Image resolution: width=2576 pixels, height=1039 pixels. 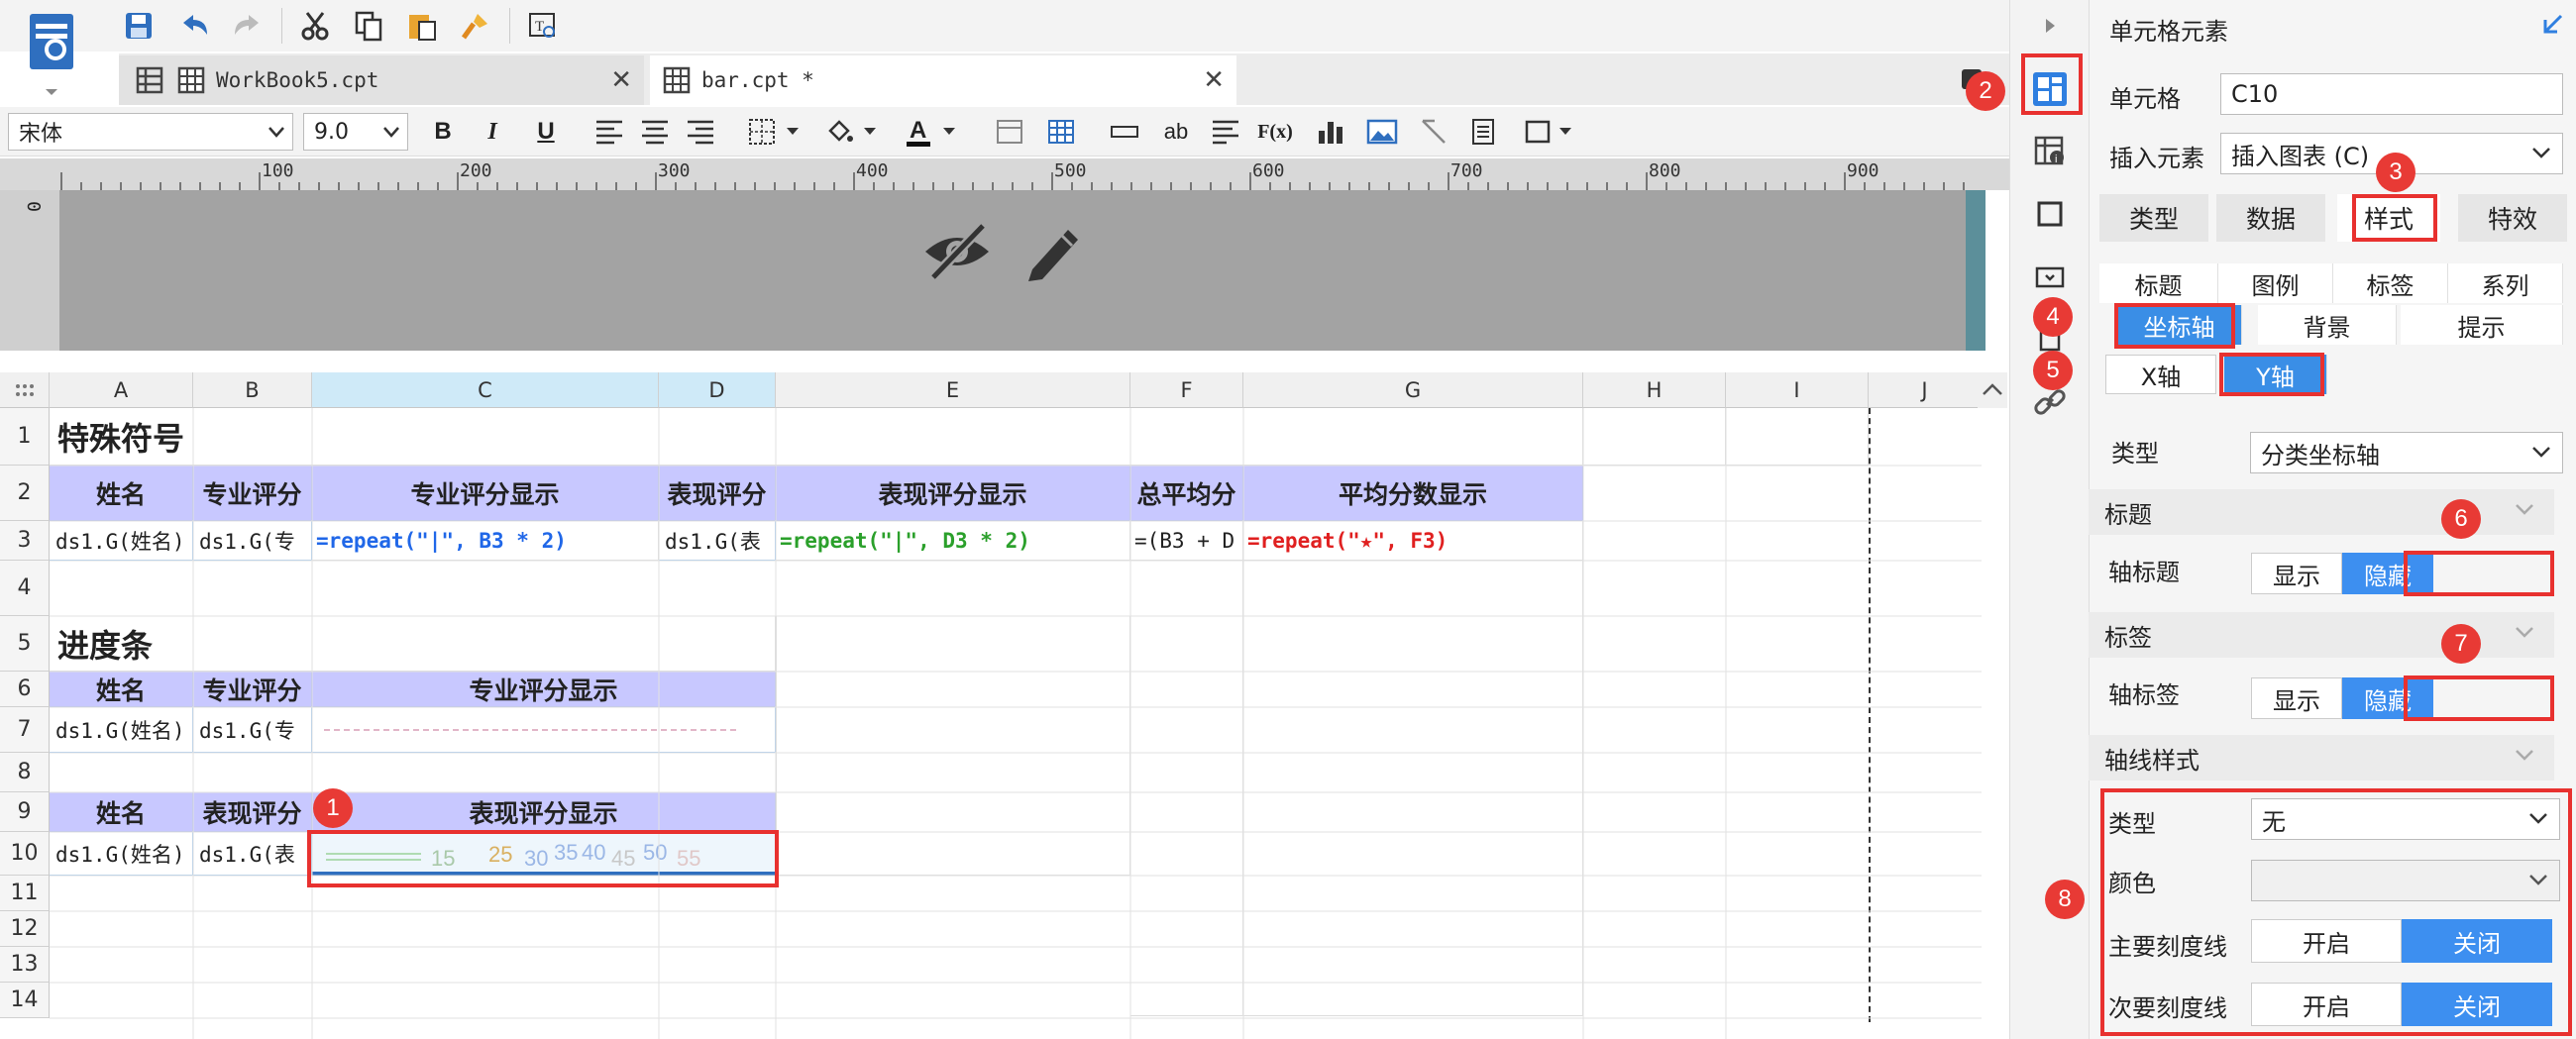 What do you see at coordinates (139, 26) in the screenshot?
I see `save-icon` at bounding box center [139, 26].